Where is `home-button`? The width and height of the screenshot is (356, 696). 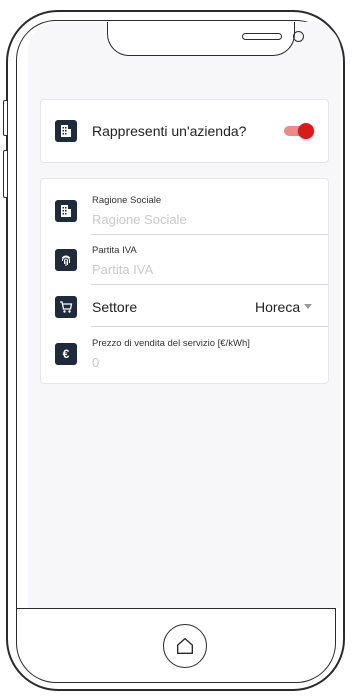
home-button is located at coordinates (185, 646).